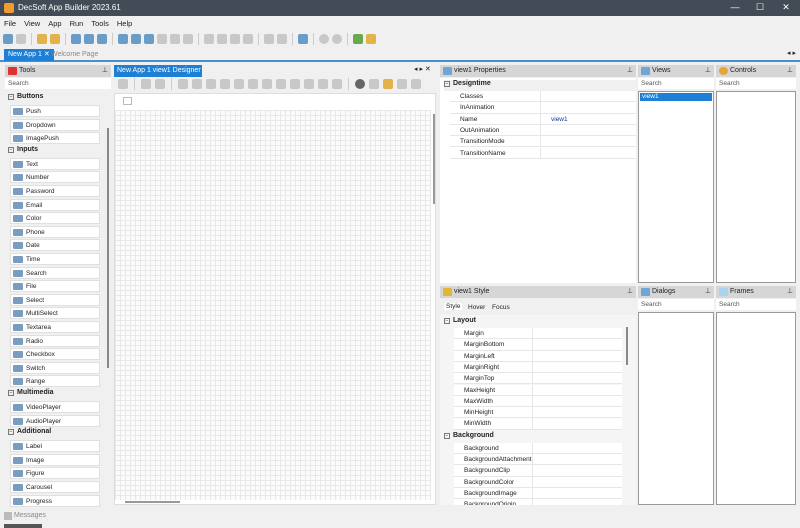 This screenshot has height=528, width=800. What do you see at coordinates (55, 191) in the screenshot?
I see `tool-password: Password` at bounding box center [55, 191].